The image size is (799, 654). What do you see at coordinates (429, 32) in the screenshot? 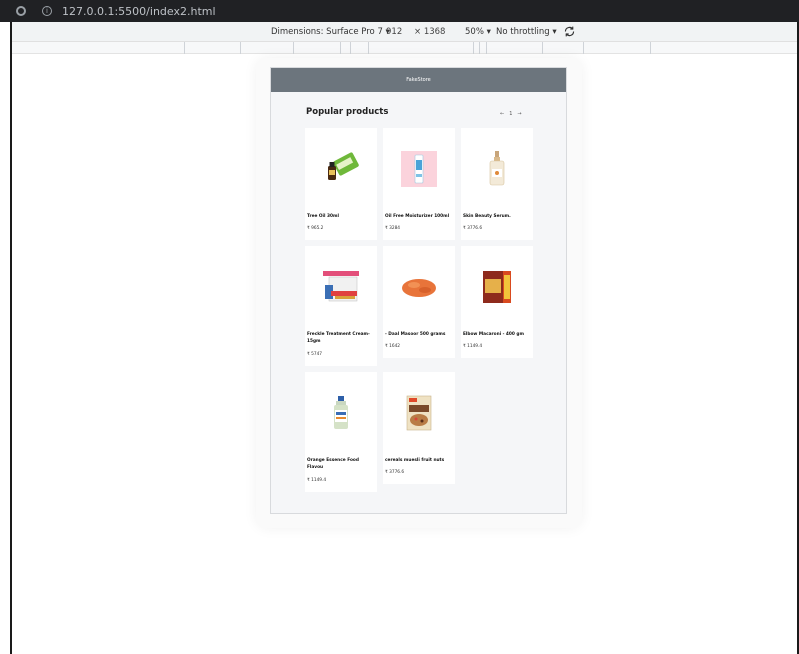
I see `device-height-input: × 1368` at bounding box center [429, 32].